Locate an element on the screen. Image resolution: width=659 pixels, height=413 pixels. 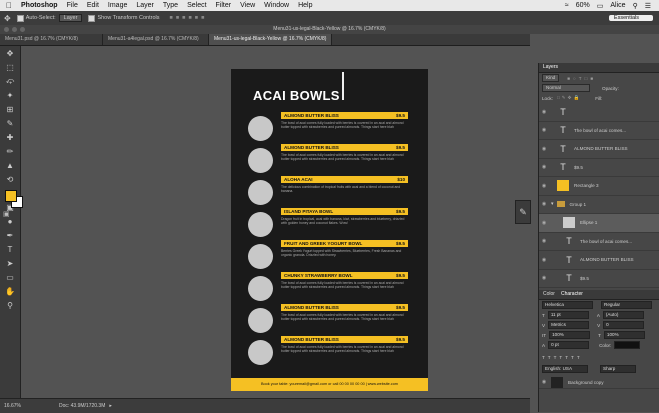
close-window-button is located at coordinates (6, 29).